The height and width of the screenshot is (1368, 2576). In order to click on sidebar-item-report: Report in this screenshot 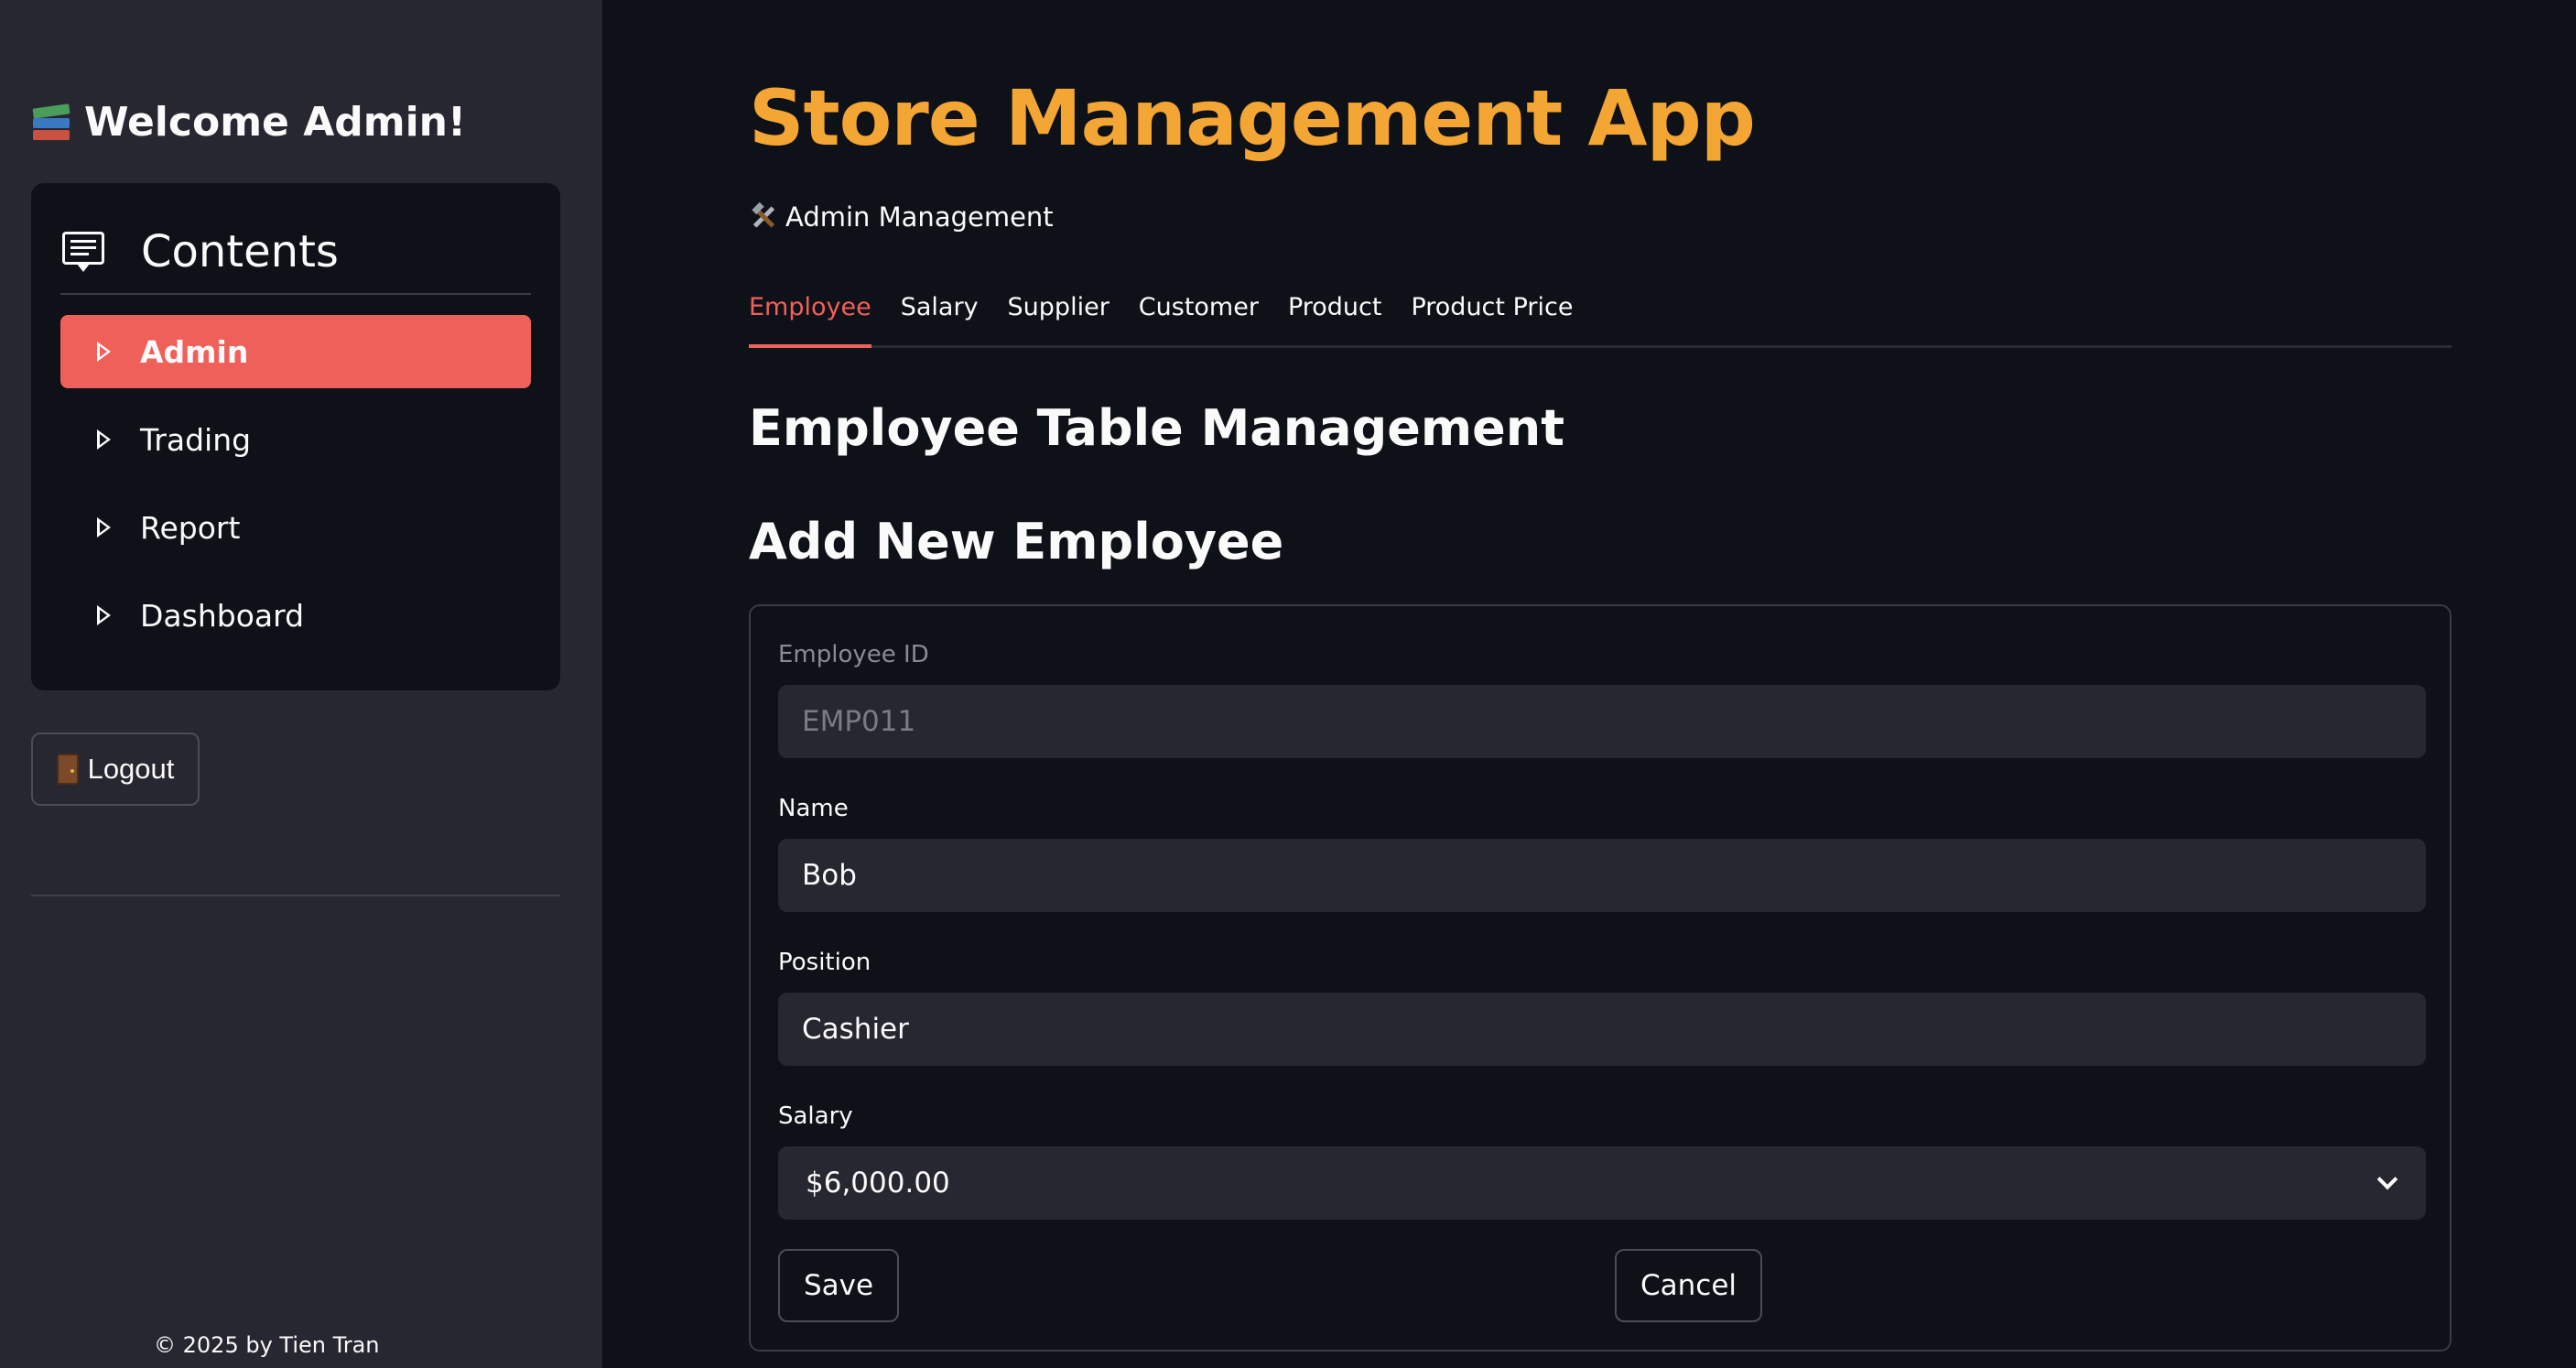, I will do `click(296, 527)`.